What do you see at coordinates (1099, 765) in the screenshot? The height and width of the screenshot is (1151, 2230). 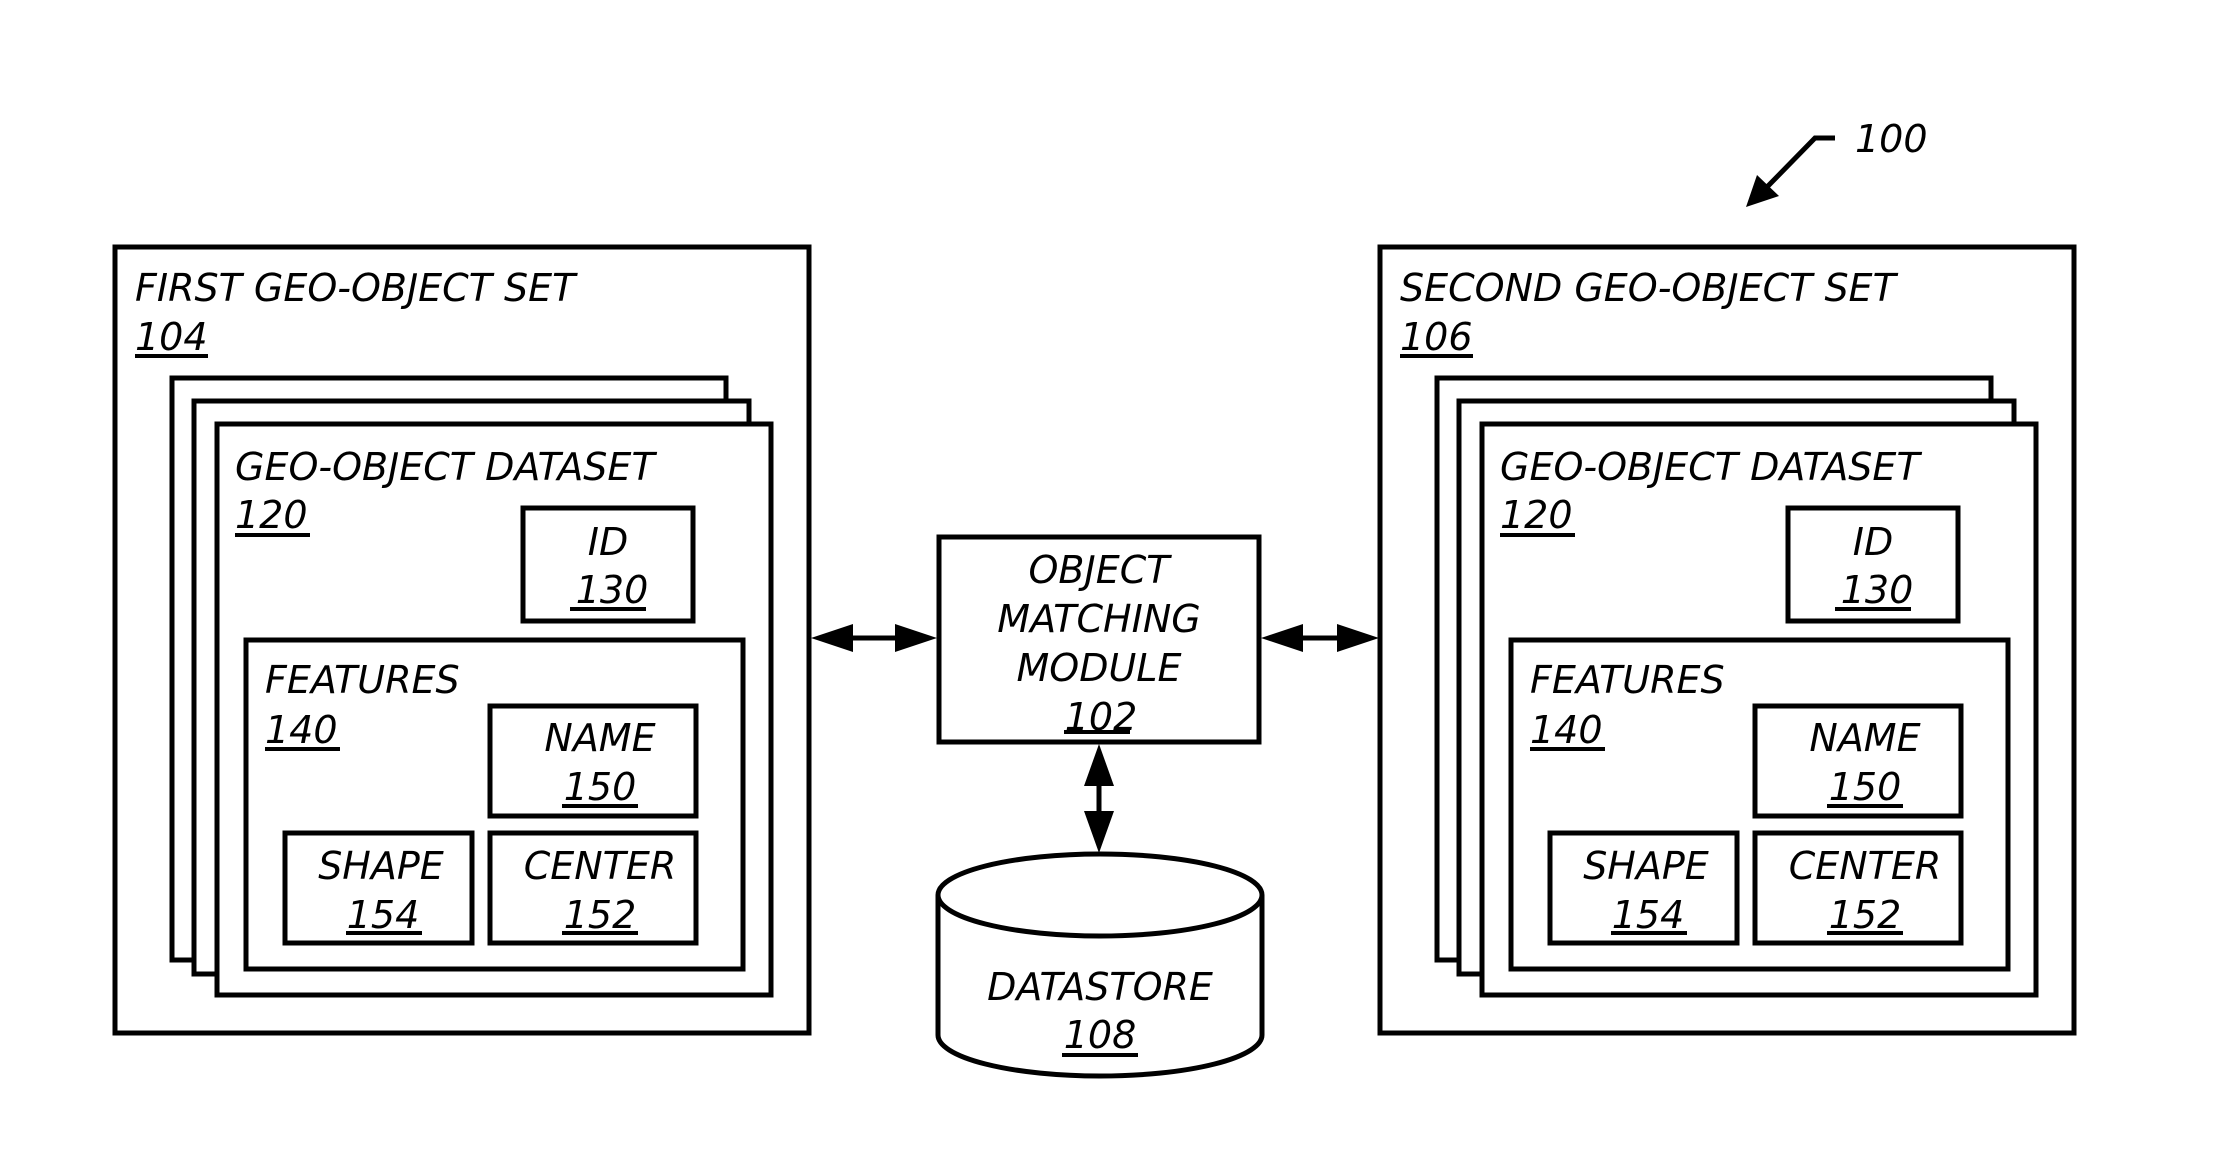 I see `arrowhead-up` at bounding box center [1099, 765].